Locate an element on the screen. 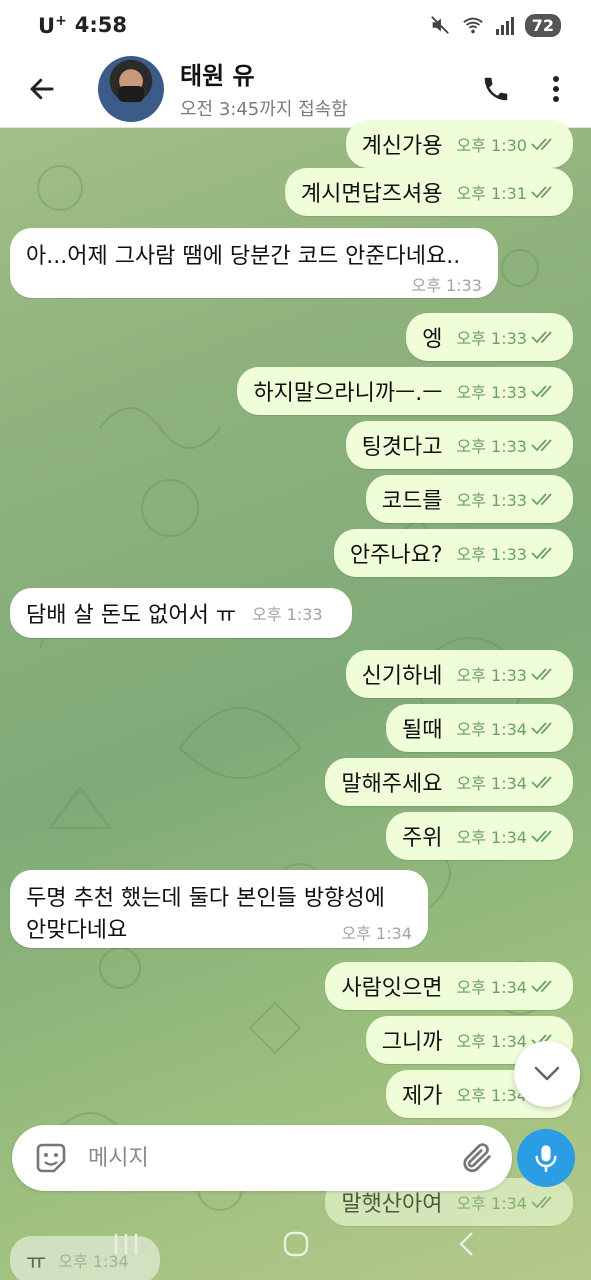 The width and height of the screenshot is (591, 1280). more-vertical-icon is located at coordinates (556, 88).